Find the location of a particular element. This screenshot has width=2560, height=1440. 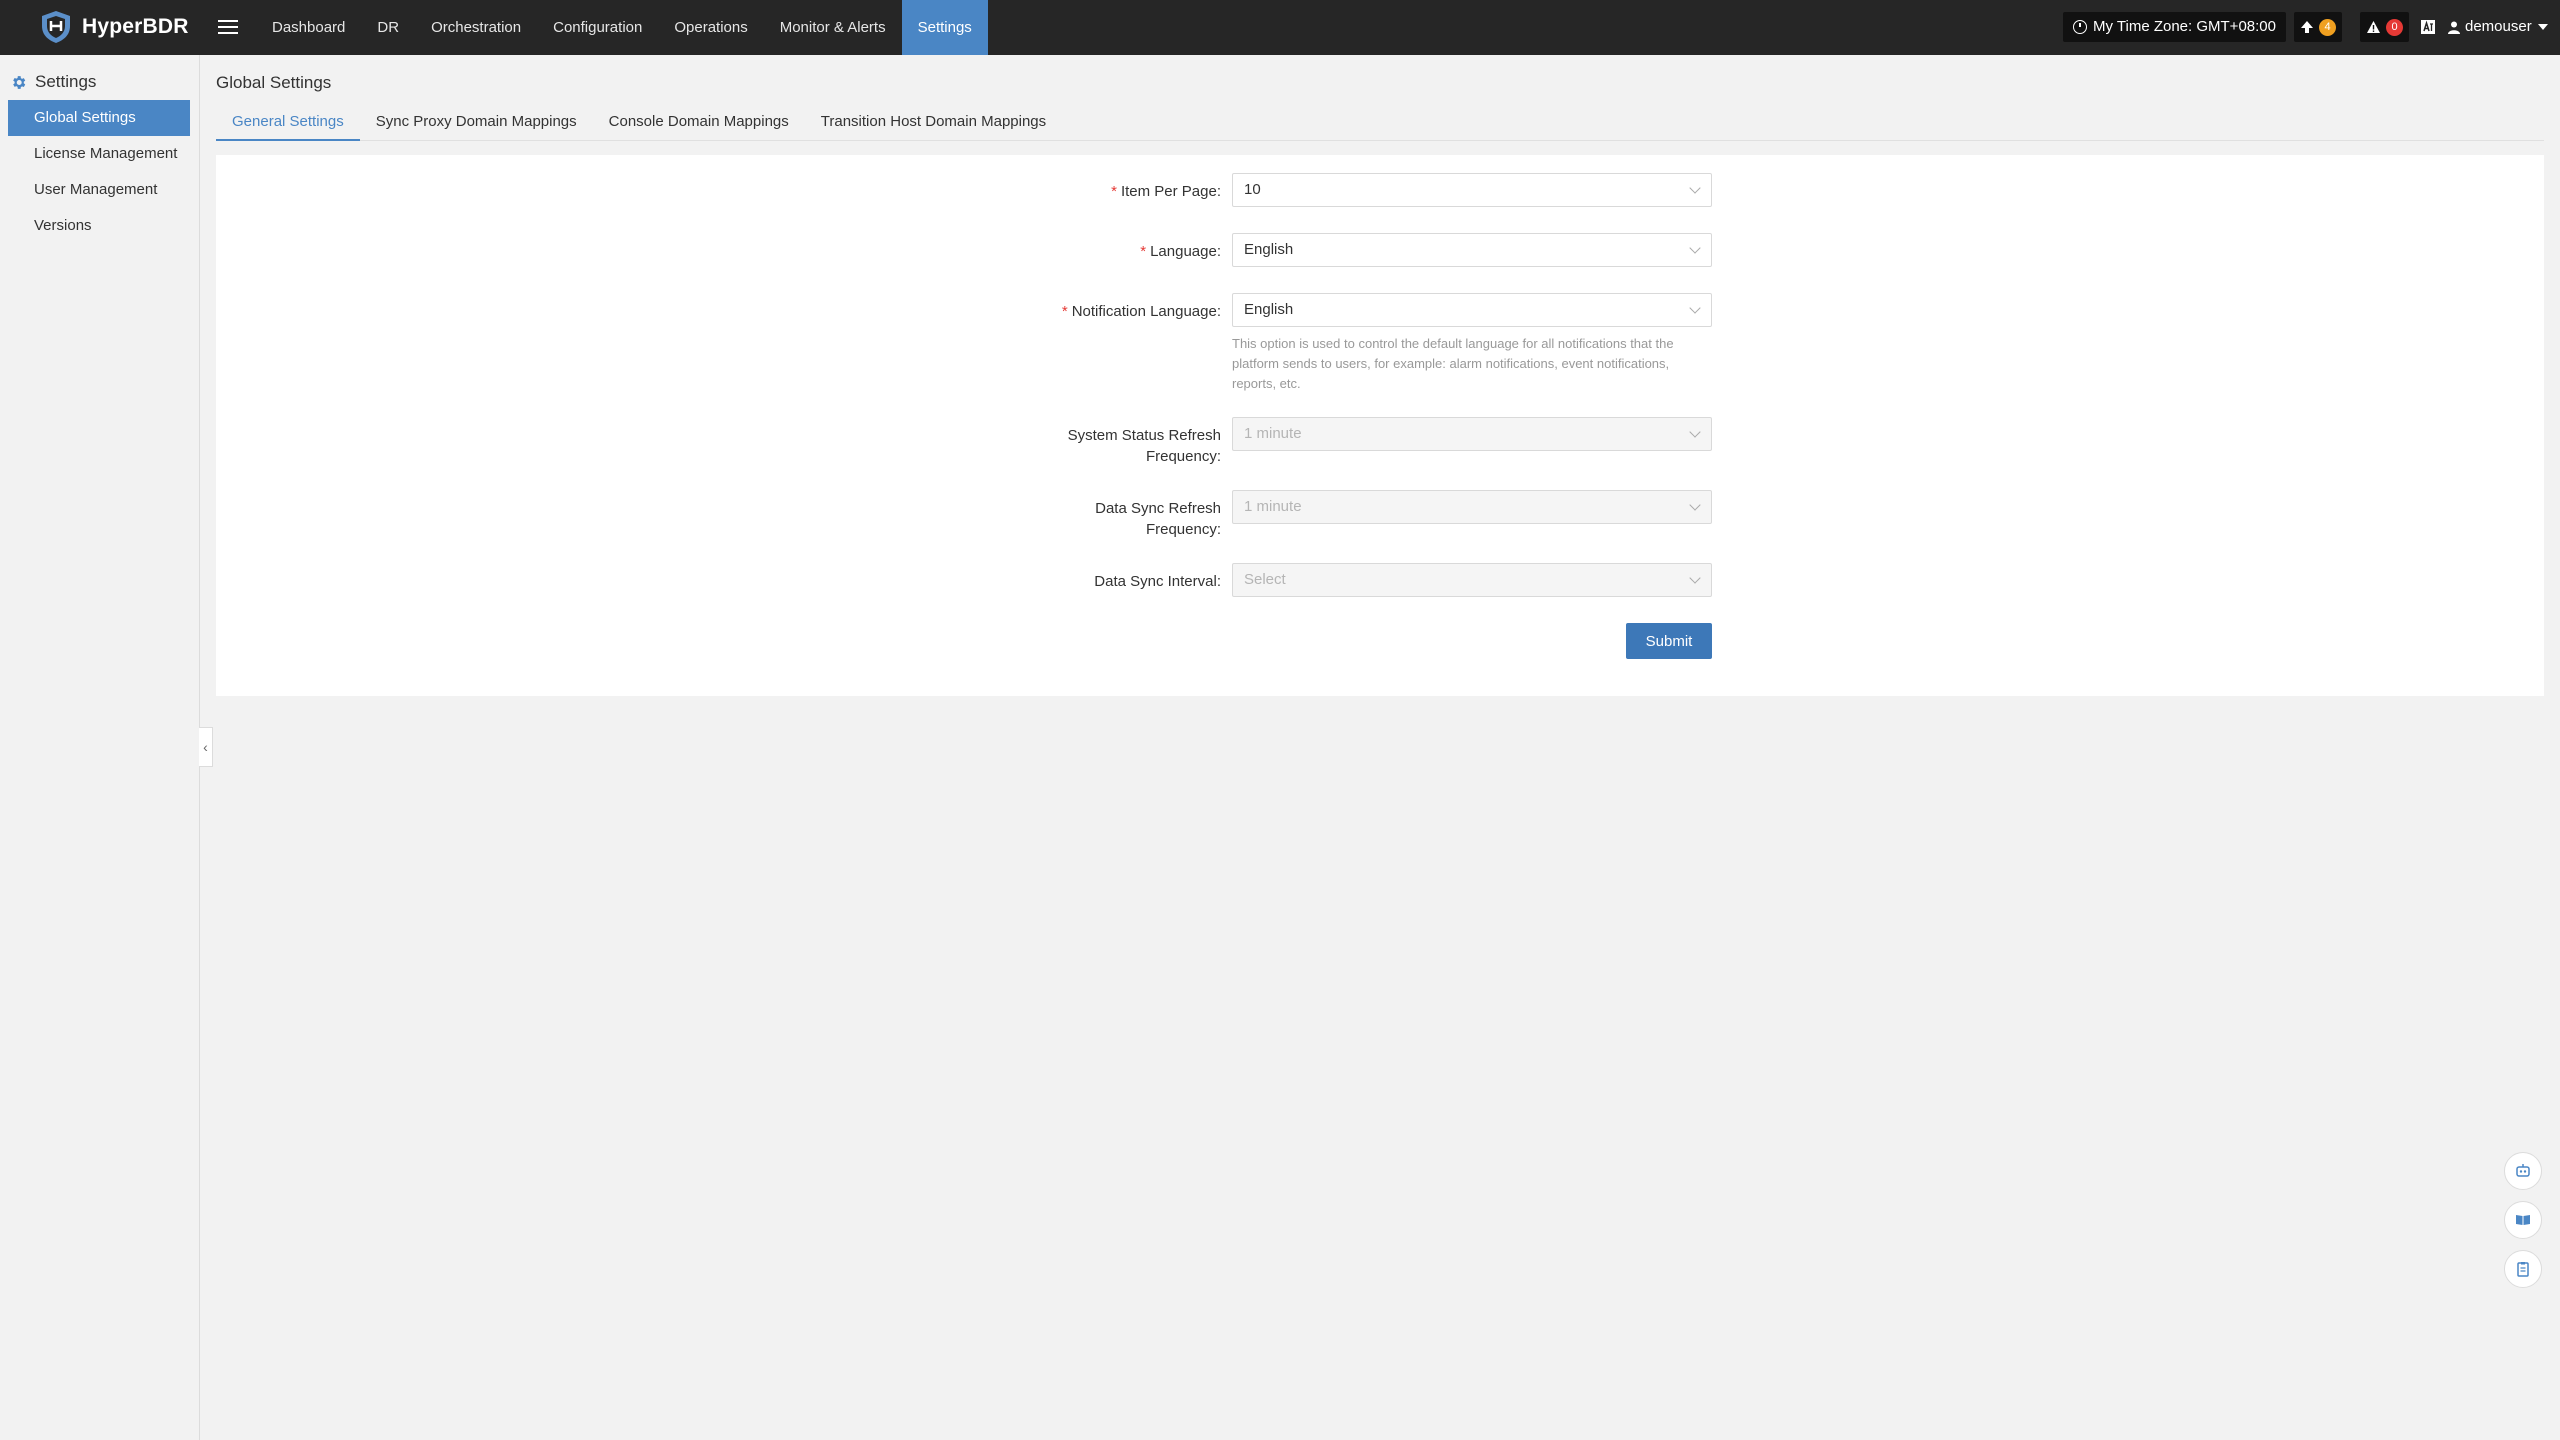

shield-icon is located at coordinates (56, 27).